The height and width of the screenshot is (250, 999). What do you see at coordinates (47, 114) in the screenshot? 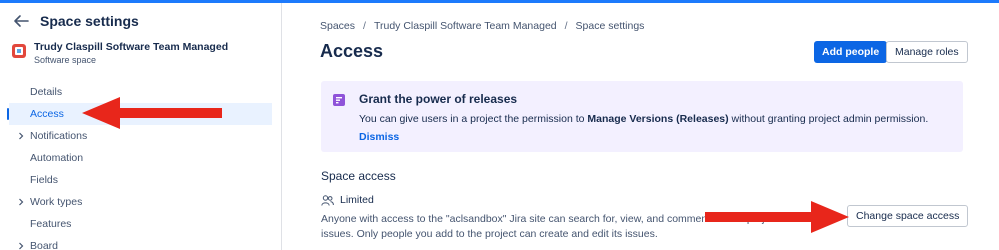
I see `sidebar-item-label: Access` at bounding box center [47, 114].